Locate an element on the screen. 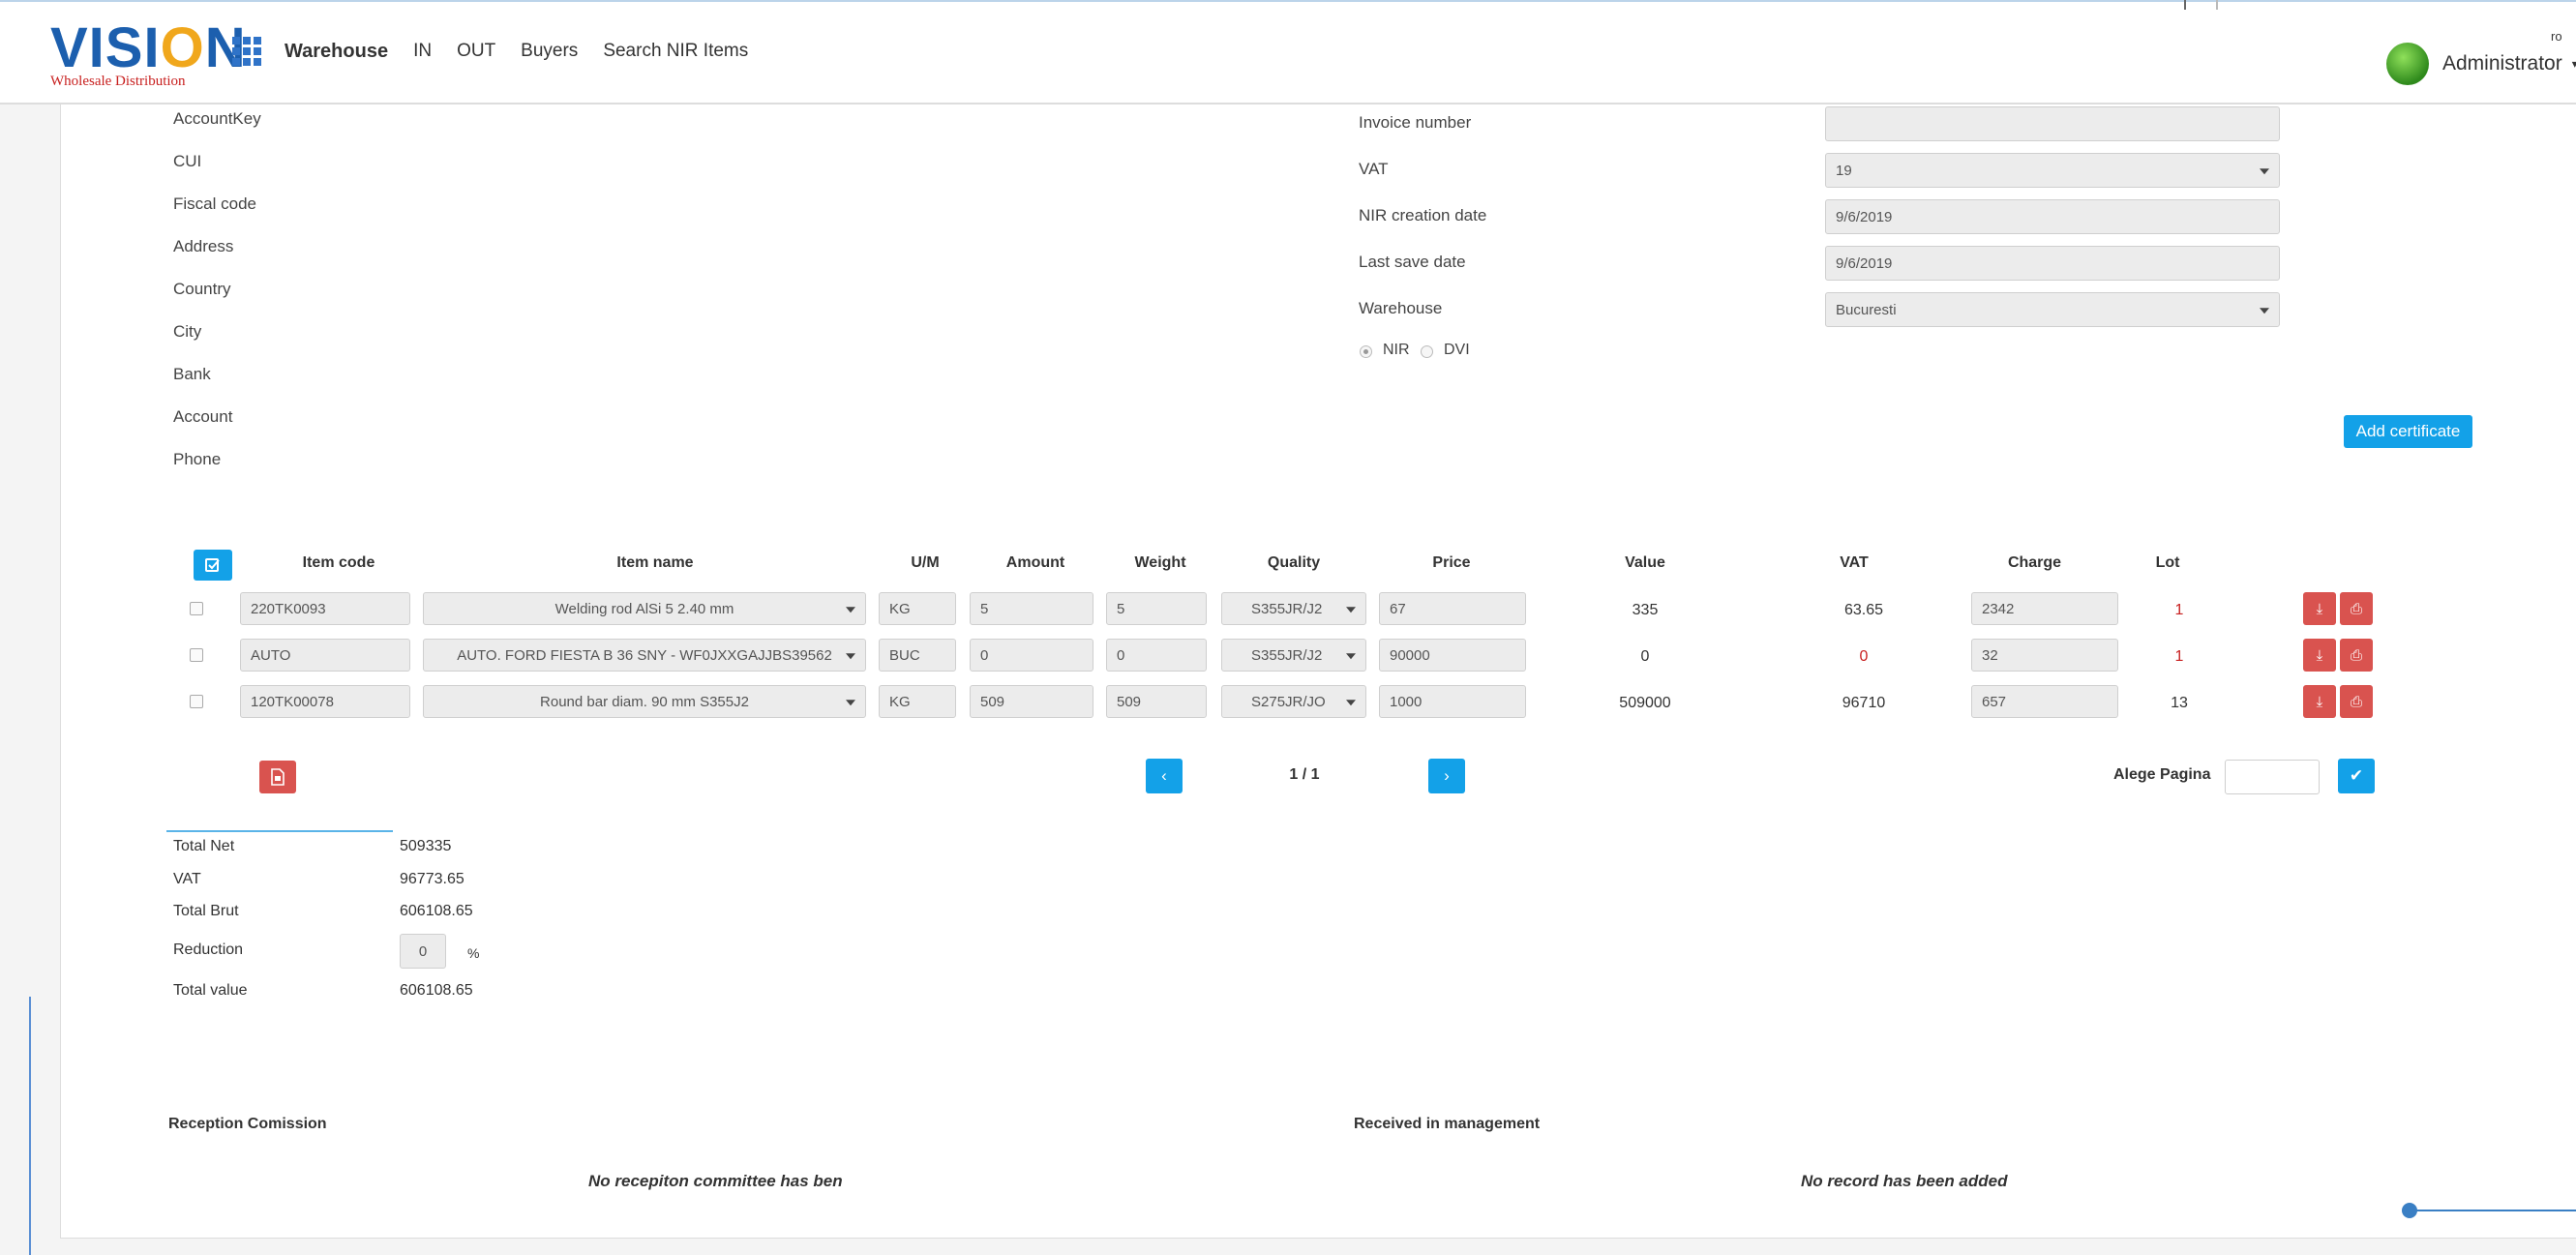  chevron-right-icon: › is located at coordinates (1447, 775).